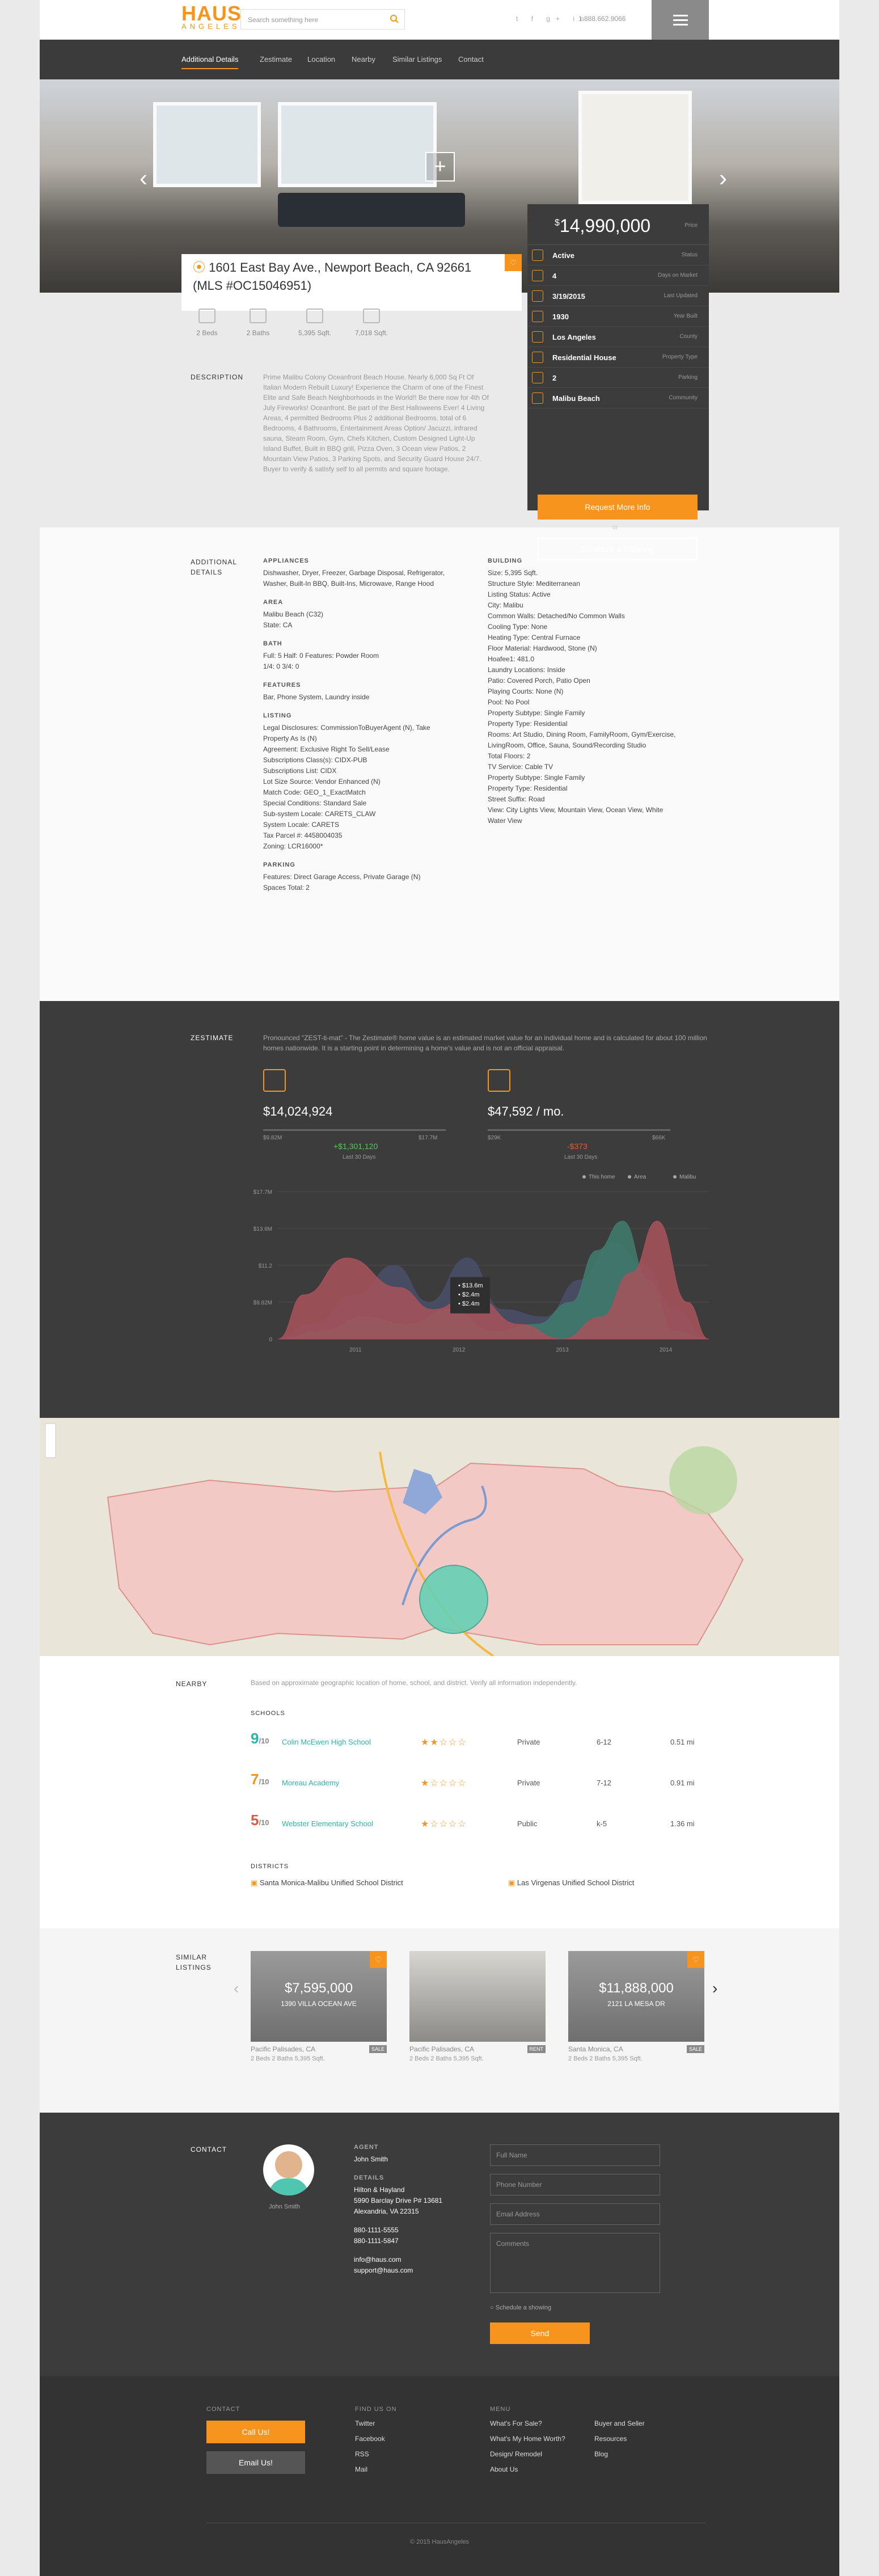  I want to click on fact-value: 3/19/2015, so click(568, 296).